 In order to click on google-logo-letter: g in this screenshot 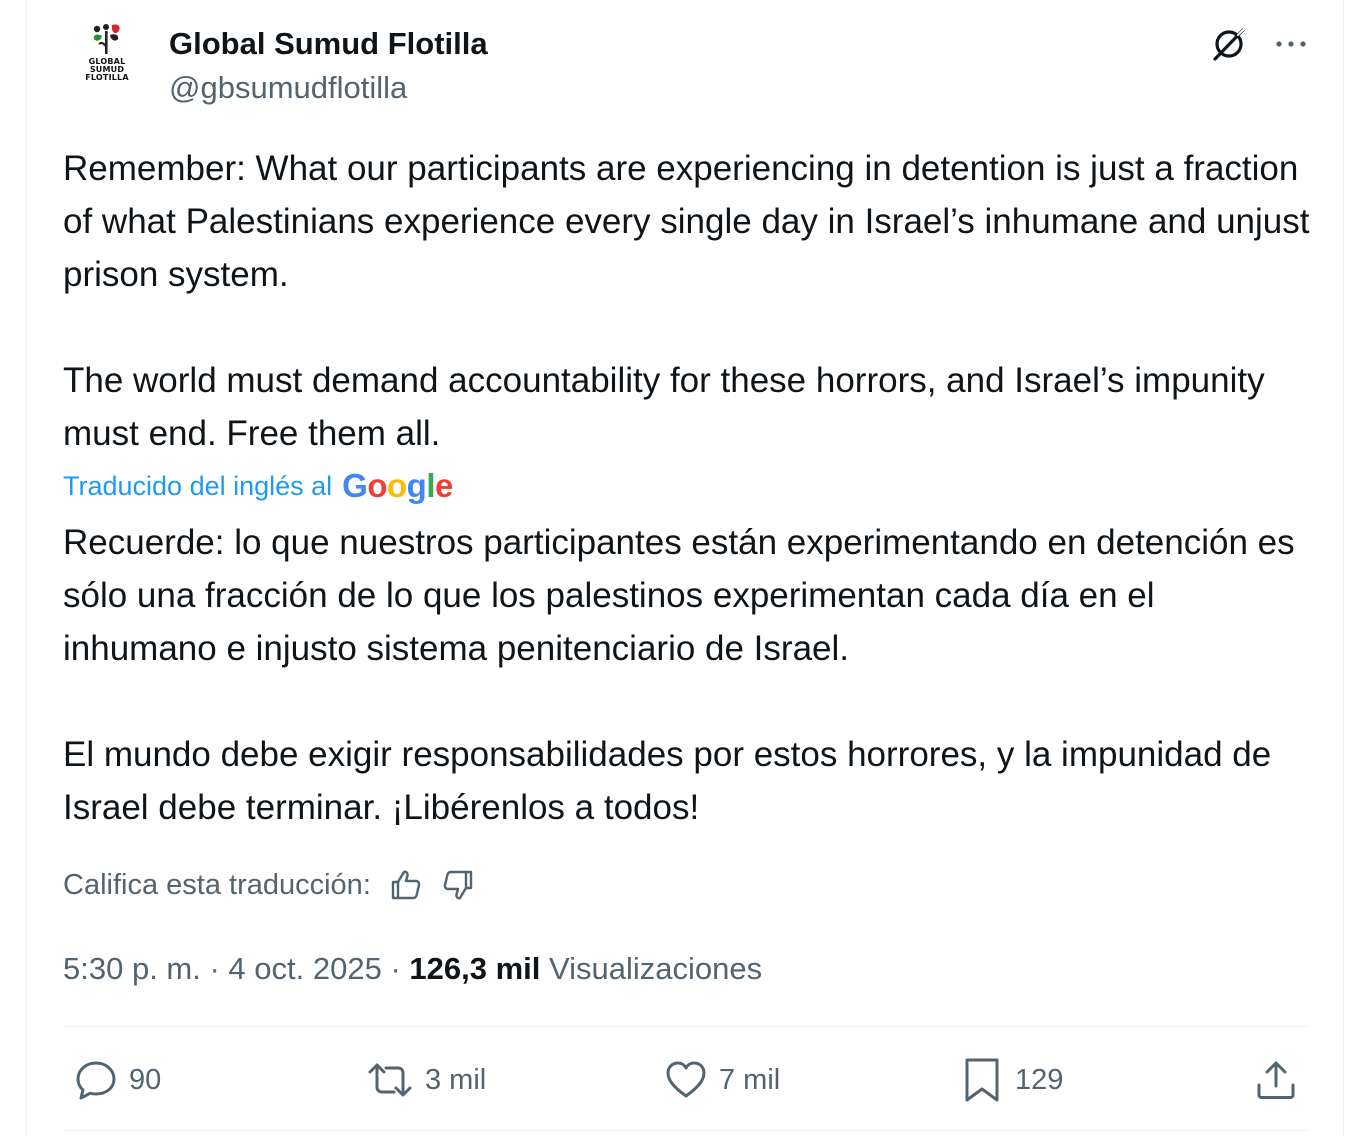, I will do `click(416, 485)`.